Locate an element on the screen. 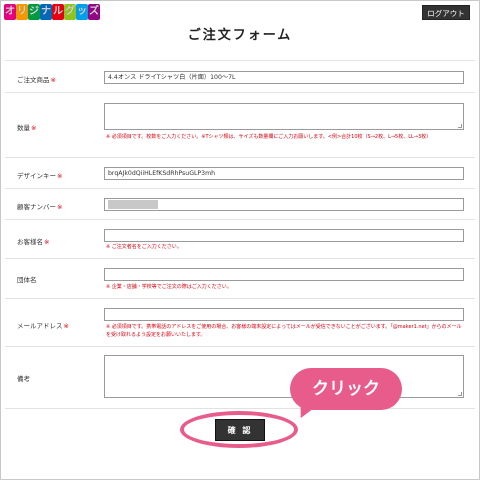 This screenshot has width=480, height=480. customer-number-label: 顧客ナンバー※ is located at coordinates (40, 207).